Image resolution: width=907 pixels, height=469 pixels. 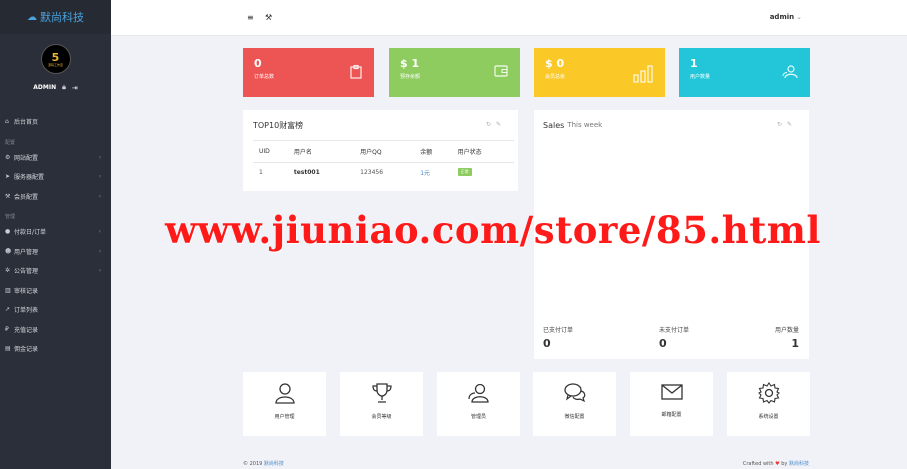 What do you see at coordinates (547, 343) in the screenshot?
I see `paid-value: 0` at bounding box center [547, 343].